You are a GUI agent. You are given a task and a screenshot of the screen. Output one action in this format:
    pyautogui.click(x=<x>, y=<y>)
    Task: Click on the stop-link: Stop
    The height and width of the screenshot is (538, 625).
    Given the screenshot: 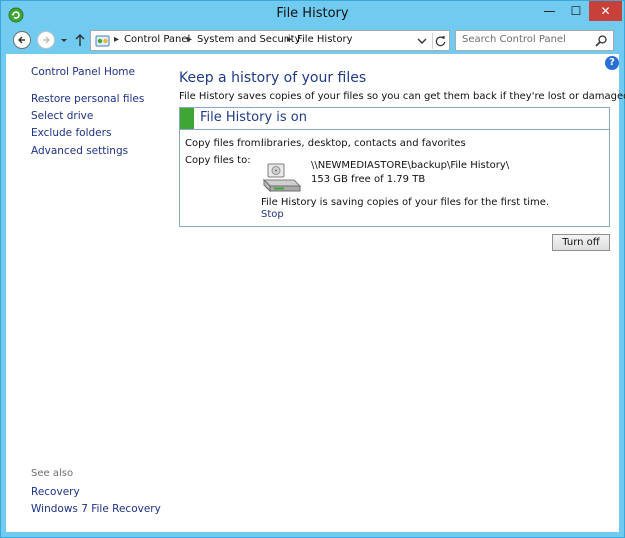 What is the action you would take?
    pyautogui.click(x=272, y=214)
    